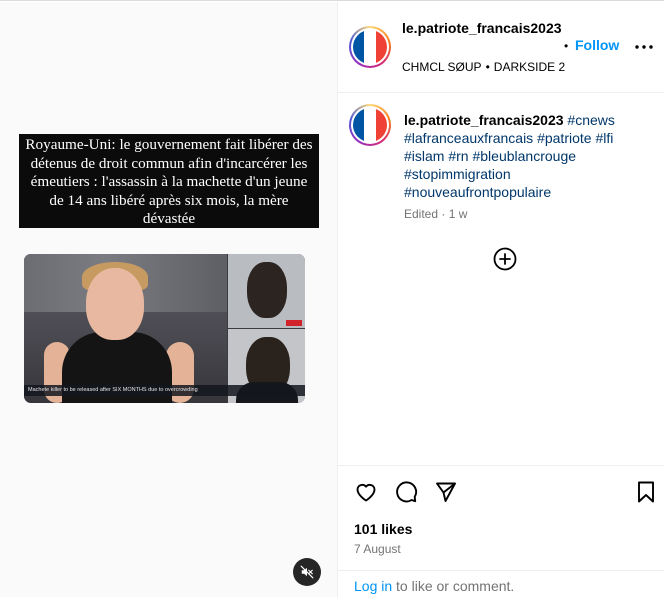  I want to click on caption-avatar, so click(370, 125).